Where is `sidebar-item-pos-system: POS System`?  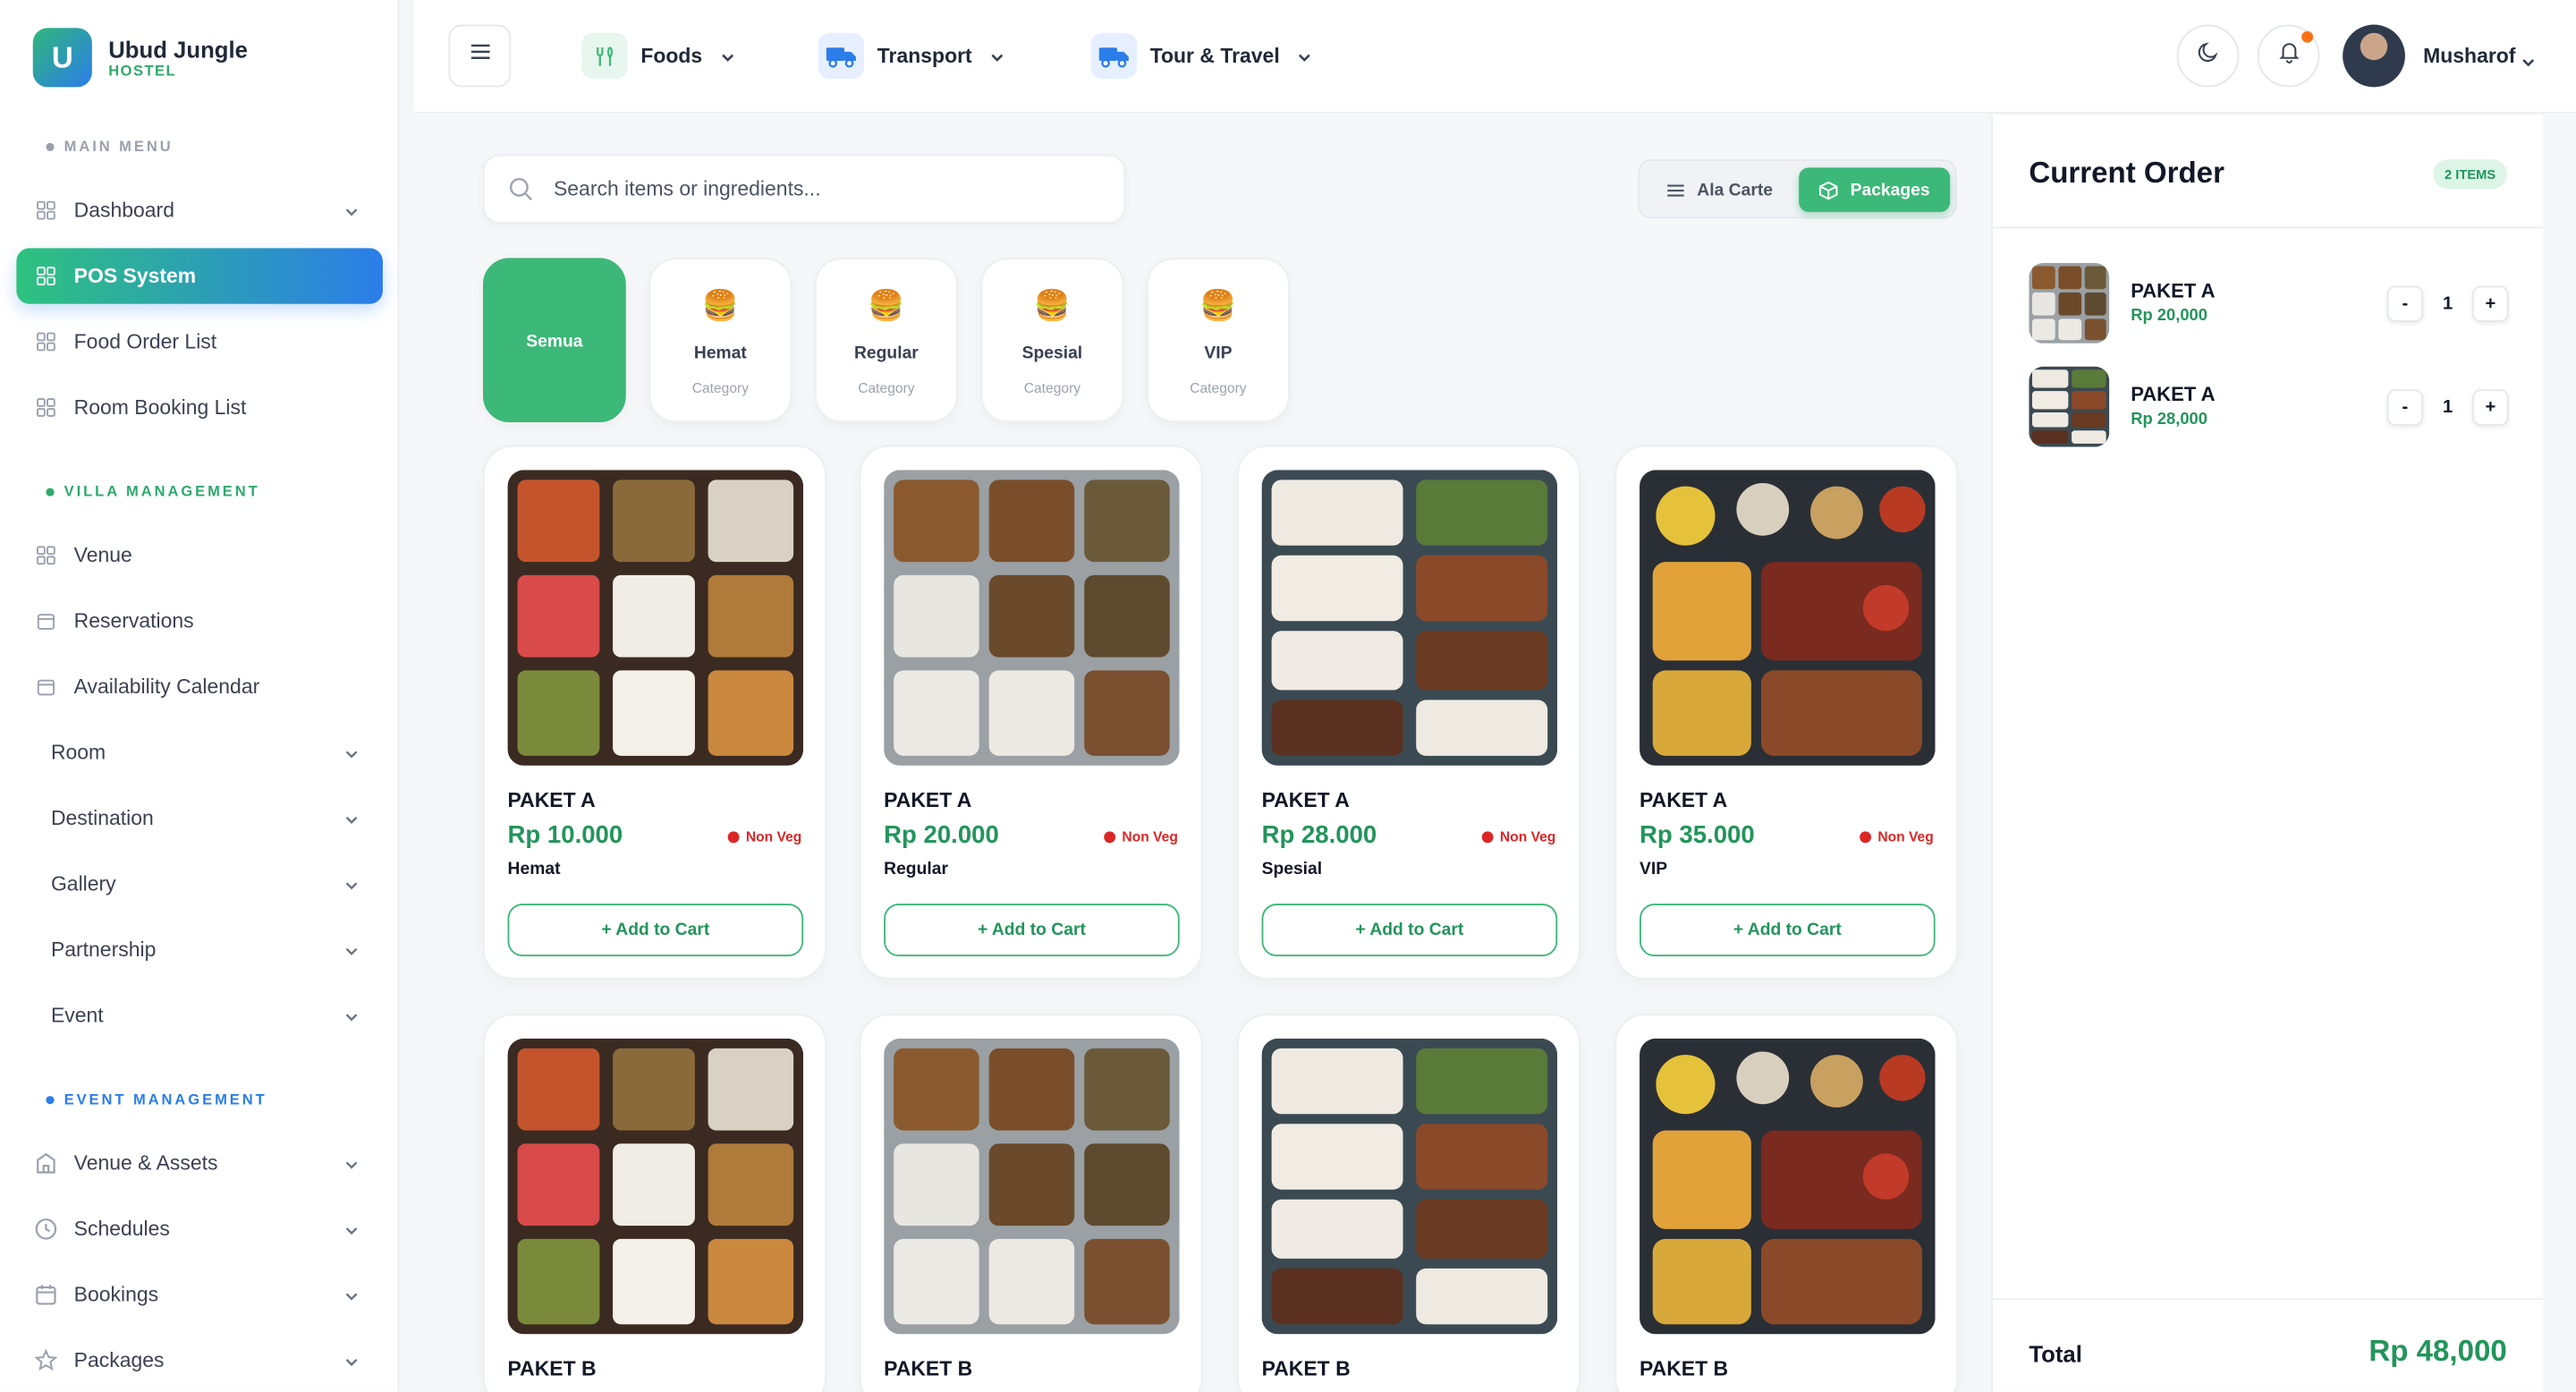
sidebar-item-pos-system: POS System is located at coordinates (199, 276).